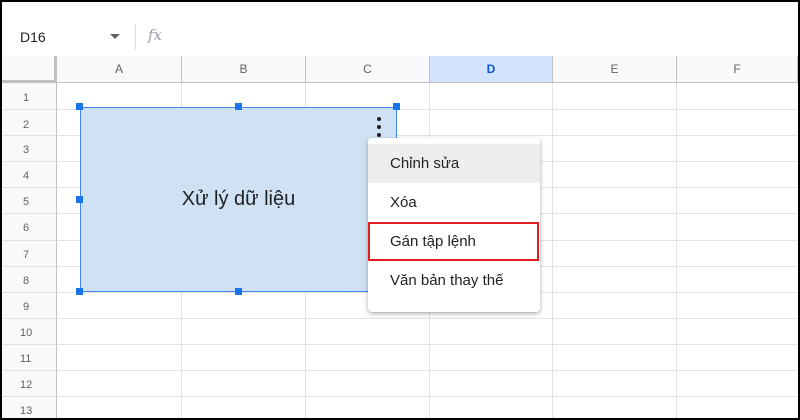 This screenshot has width=800, height=420. What do you see at coordinates (238, 291) in the screenshot?
I see `resize-handle-bottom` at bounding box center [238, 291].